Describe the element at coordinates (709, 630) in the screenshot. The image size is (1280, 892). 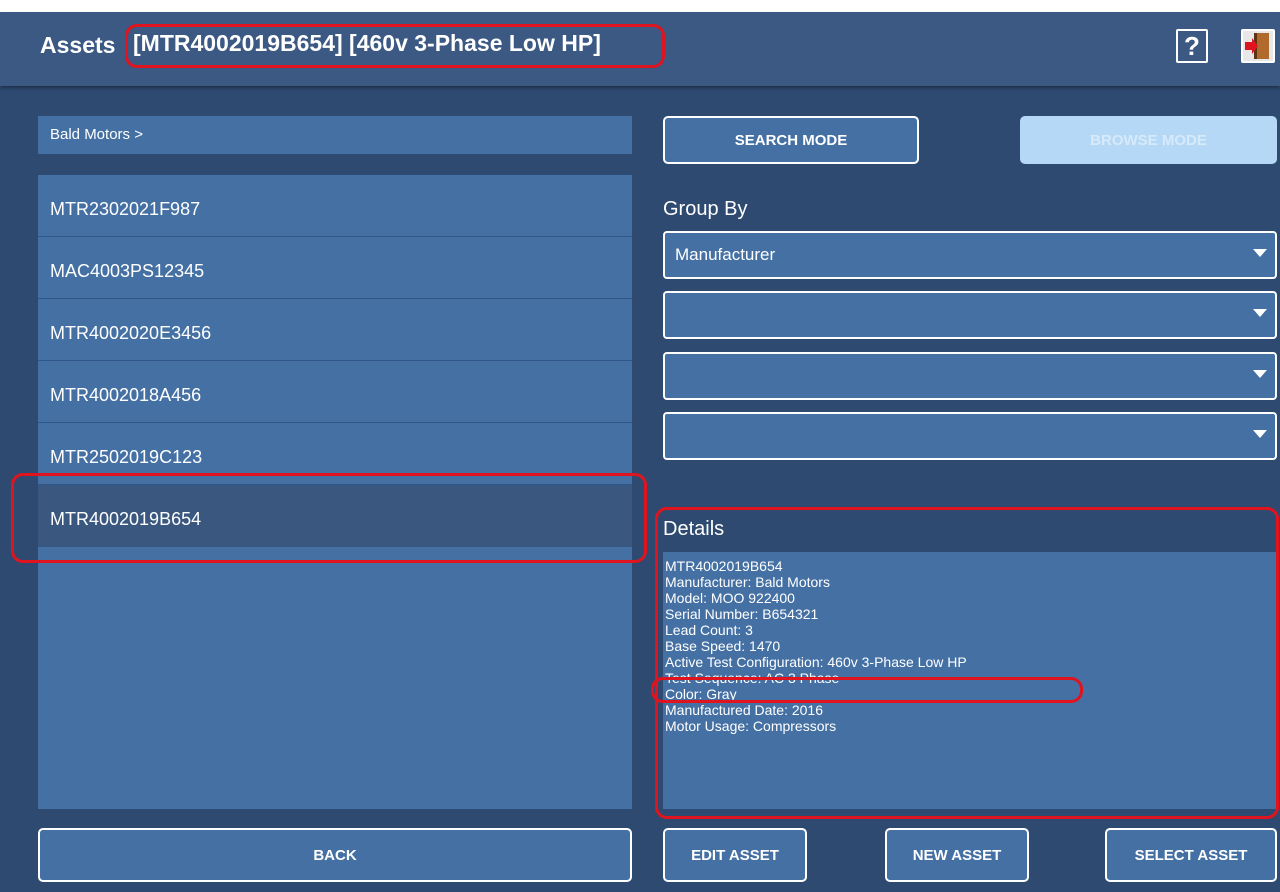
I see `details-line: Lead Count: 3` at that location.